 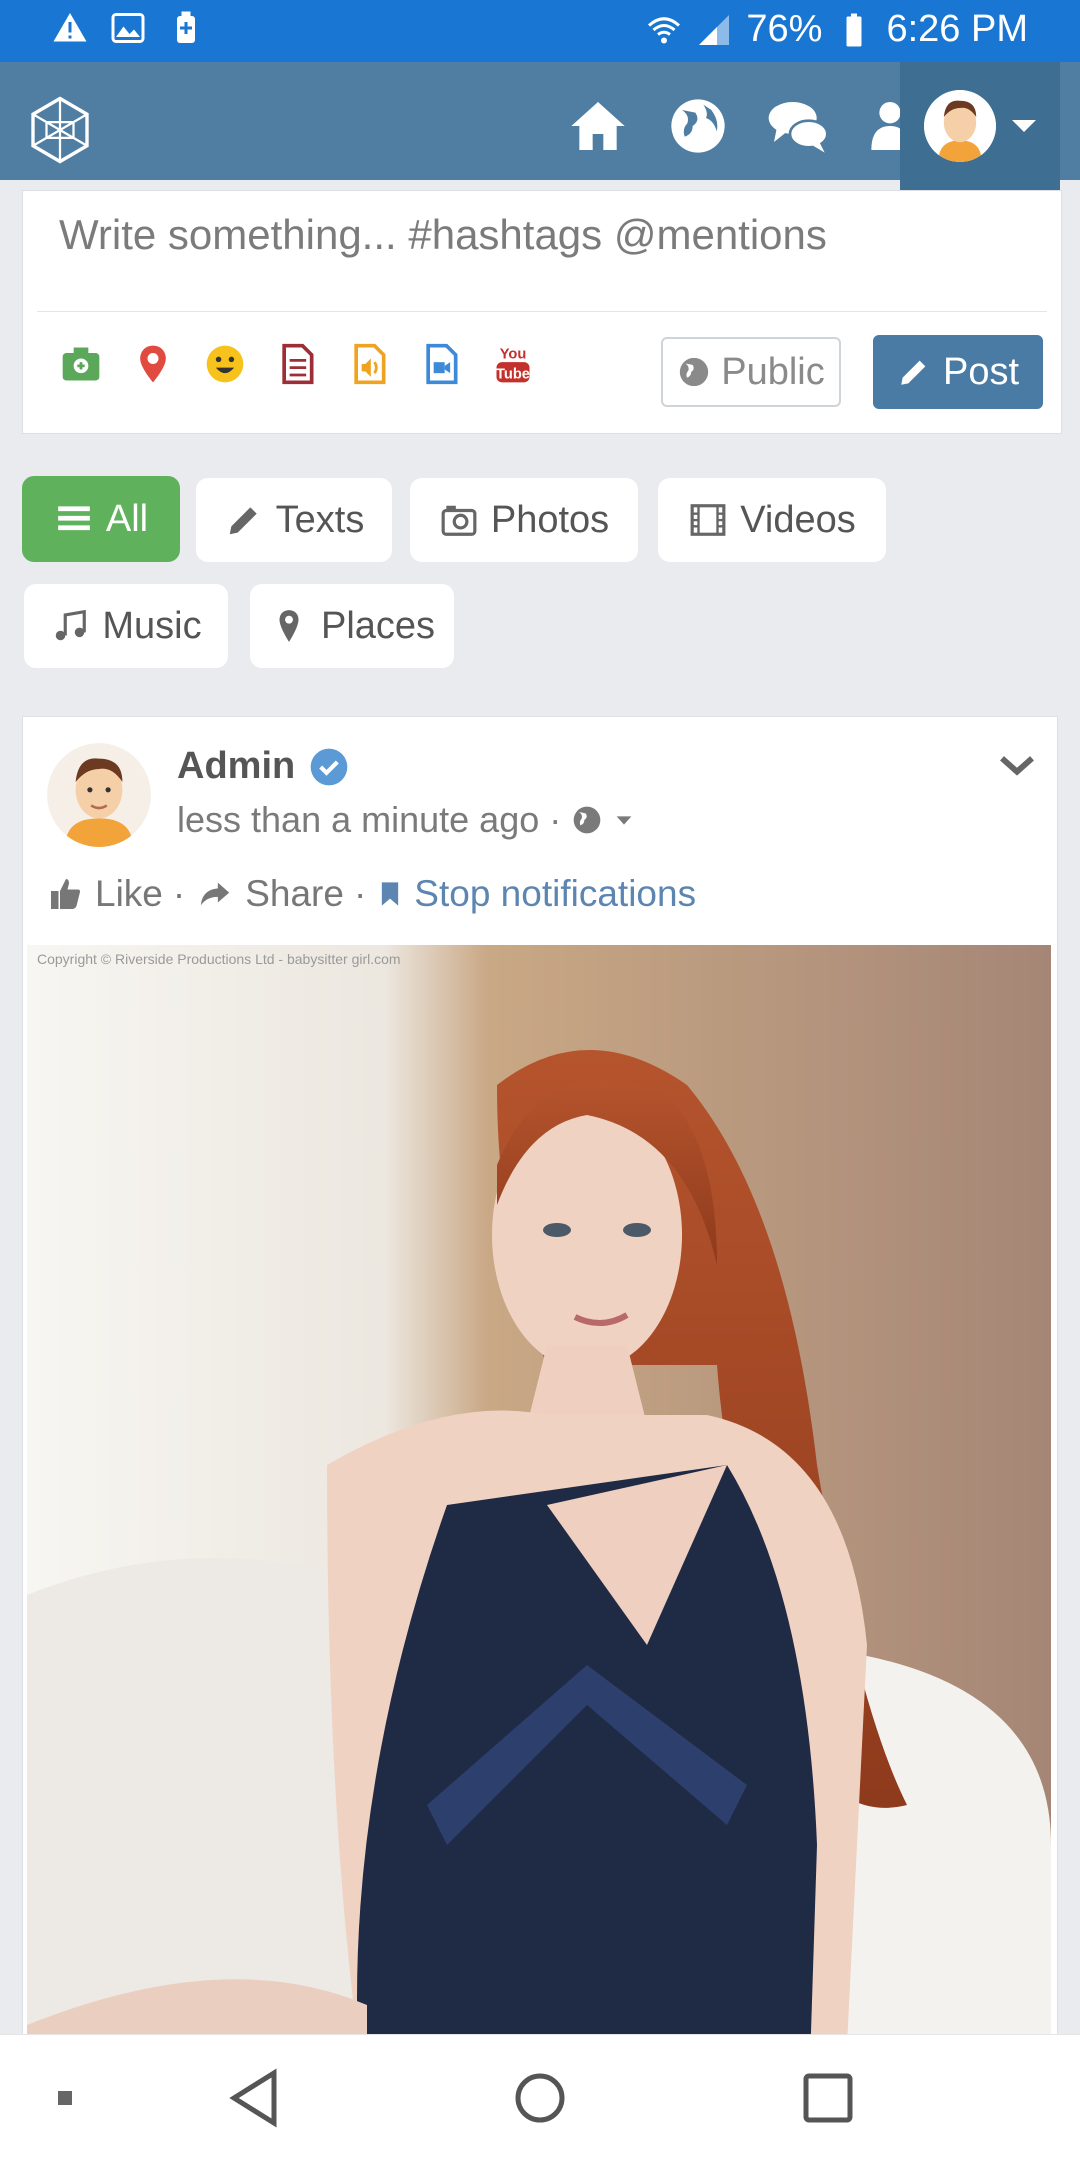 I want to click on svg-text: You, so click(x=513, y=355).